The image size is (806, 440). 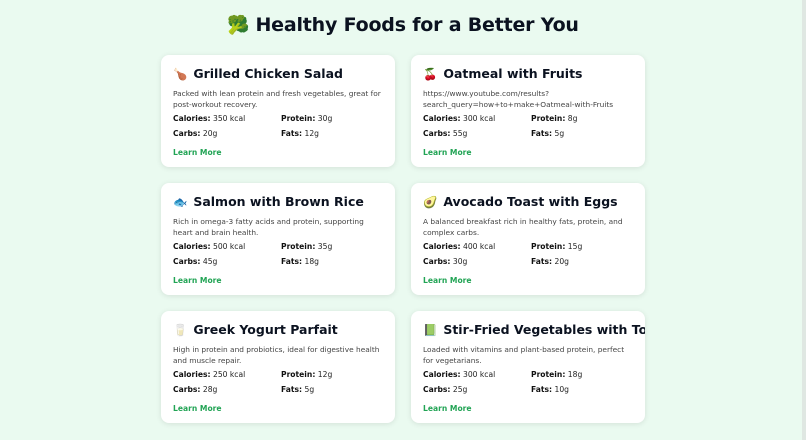 I want to click on calories-stat: Calories: 400 kcal, so click(x=477, y=246).